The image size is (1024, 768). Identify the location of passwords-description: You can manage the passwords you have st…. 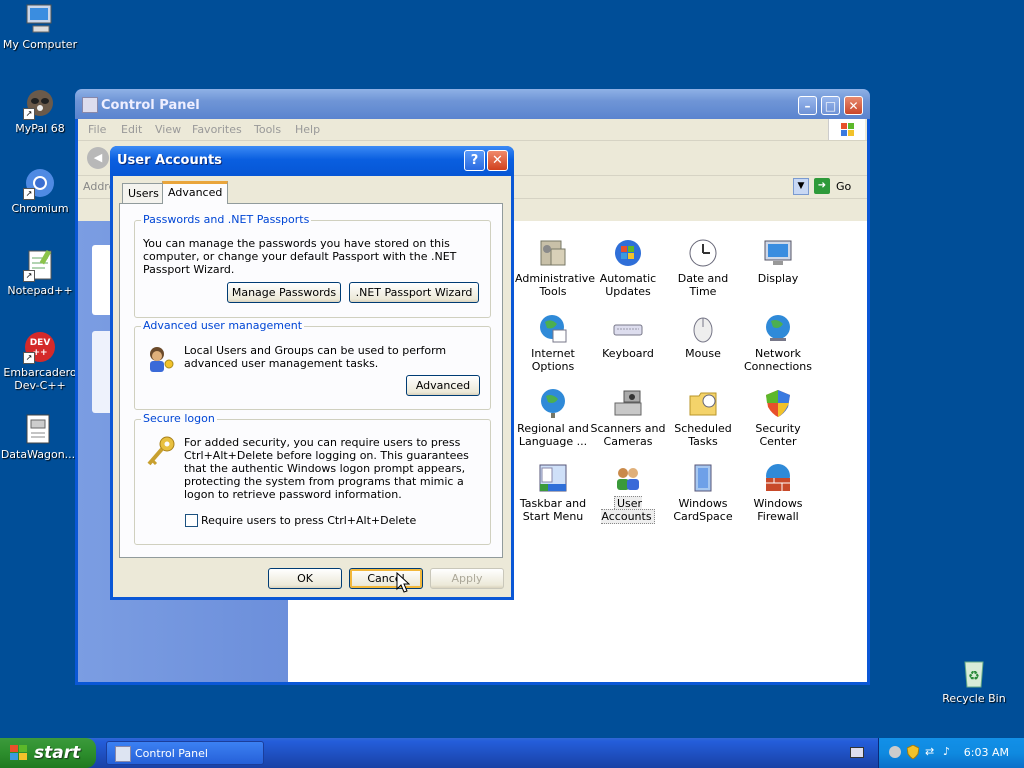
(300, 256).